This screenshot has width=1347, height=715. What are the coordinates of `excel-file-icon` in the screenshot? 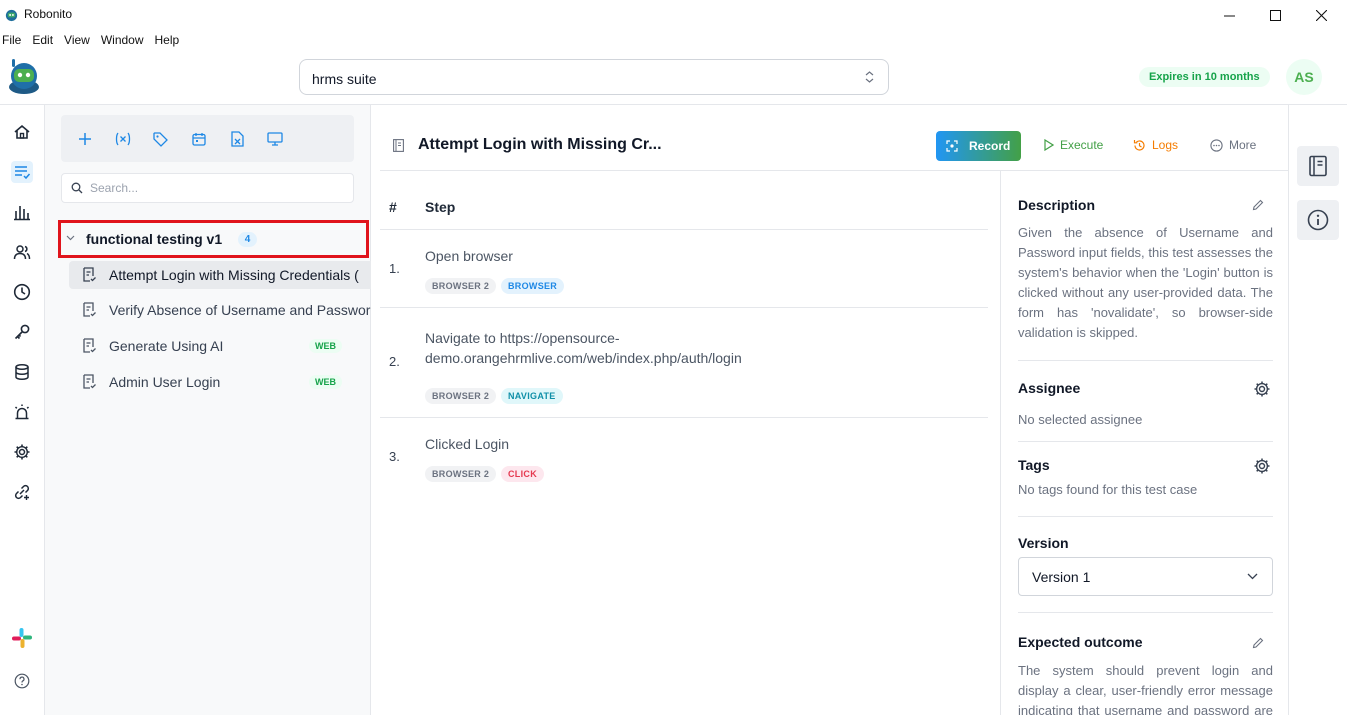 It's located at (237, 139).